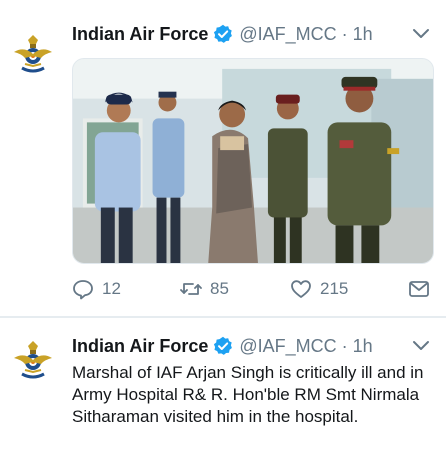 Image resolution: width=446 pixels, height=456 pixels. What do you see at coordinates (253, 289) in the screenshot?
I see `tweet-actions: 12 85 215` at bounding box center [253, 289].